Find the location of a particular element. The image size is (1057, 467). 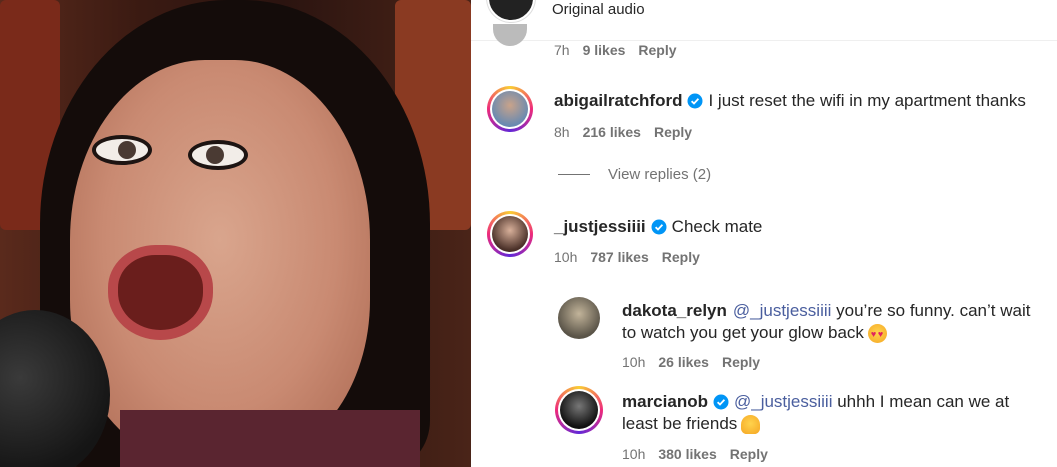

comment-meta: 10h 380 likes Reply is located at coordinates (695, 454).